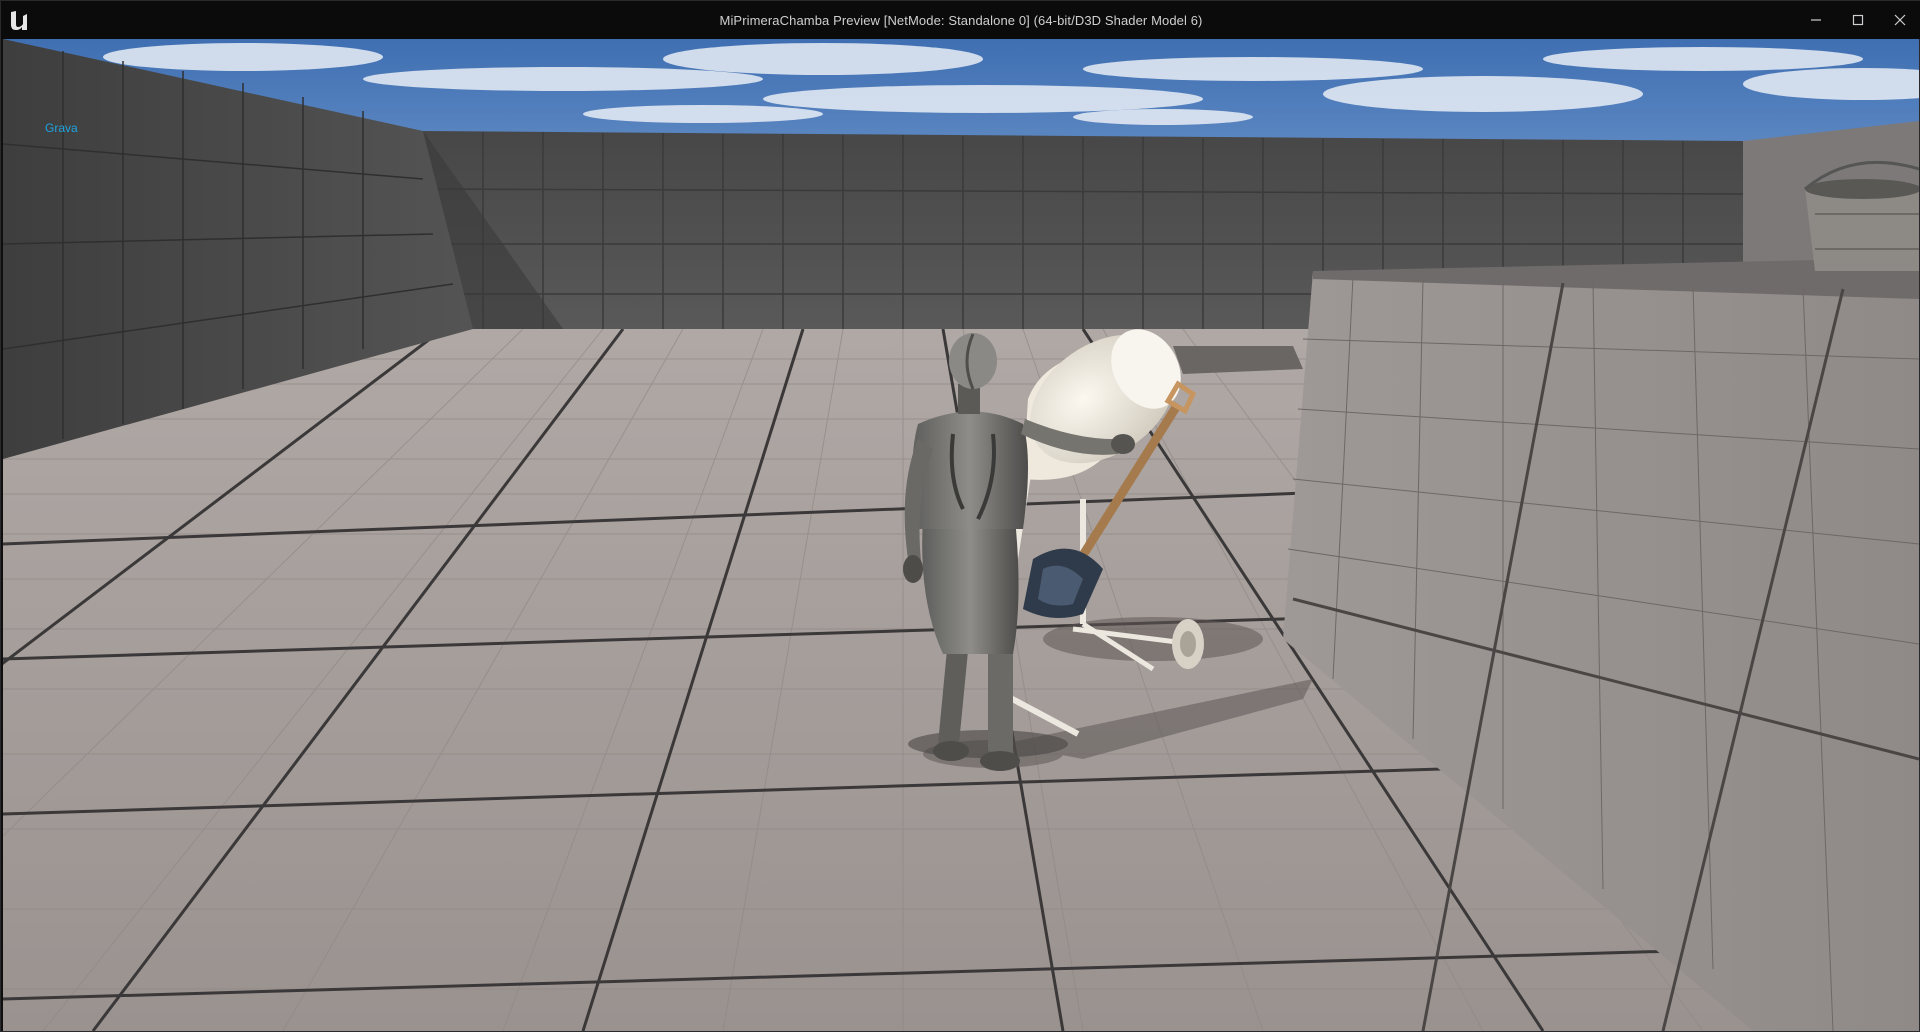 The width and height of the screenshot is (1920, 1032). I want to click on maximize-button, so click(1858, 20).